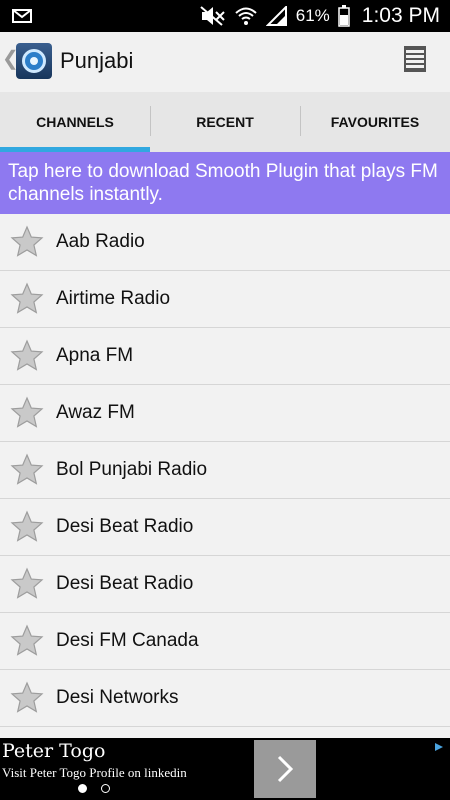 This screenshot has width=450, height=800. I want to click on channel-name: Desi FM Canada, so click(127, 640).